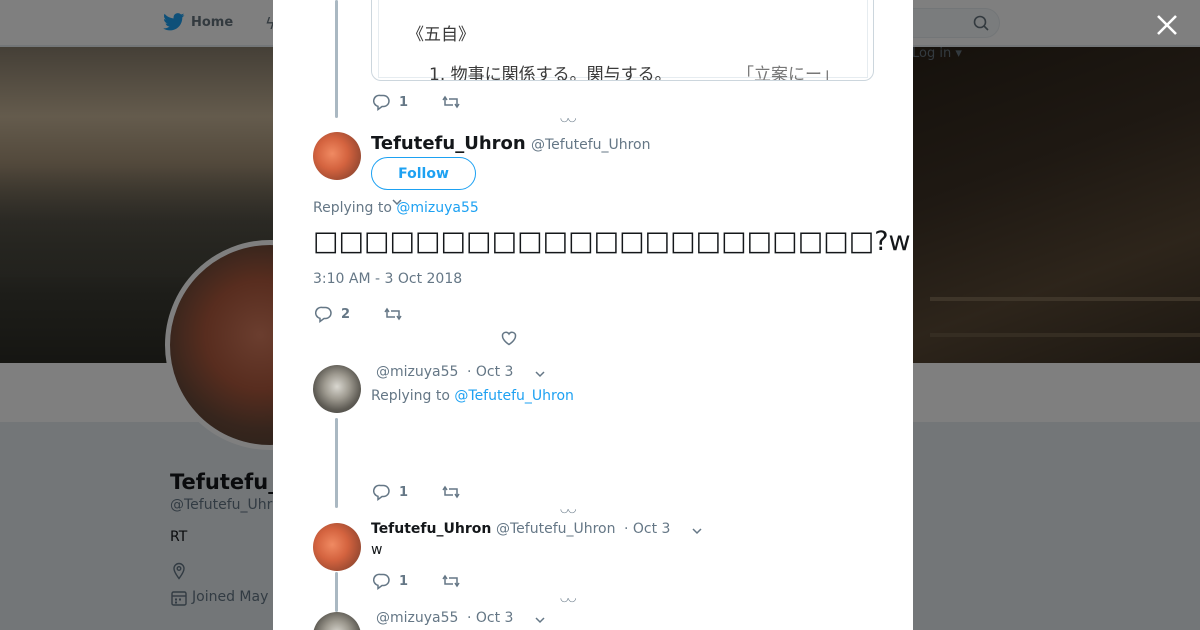 This screenshot has height=630, width=1200. What do you see at coordinates (550, 73) in the screenshot?
I see `card-definition: 1. 物事に関係する。関与する。` at bounding box center [550, 73].